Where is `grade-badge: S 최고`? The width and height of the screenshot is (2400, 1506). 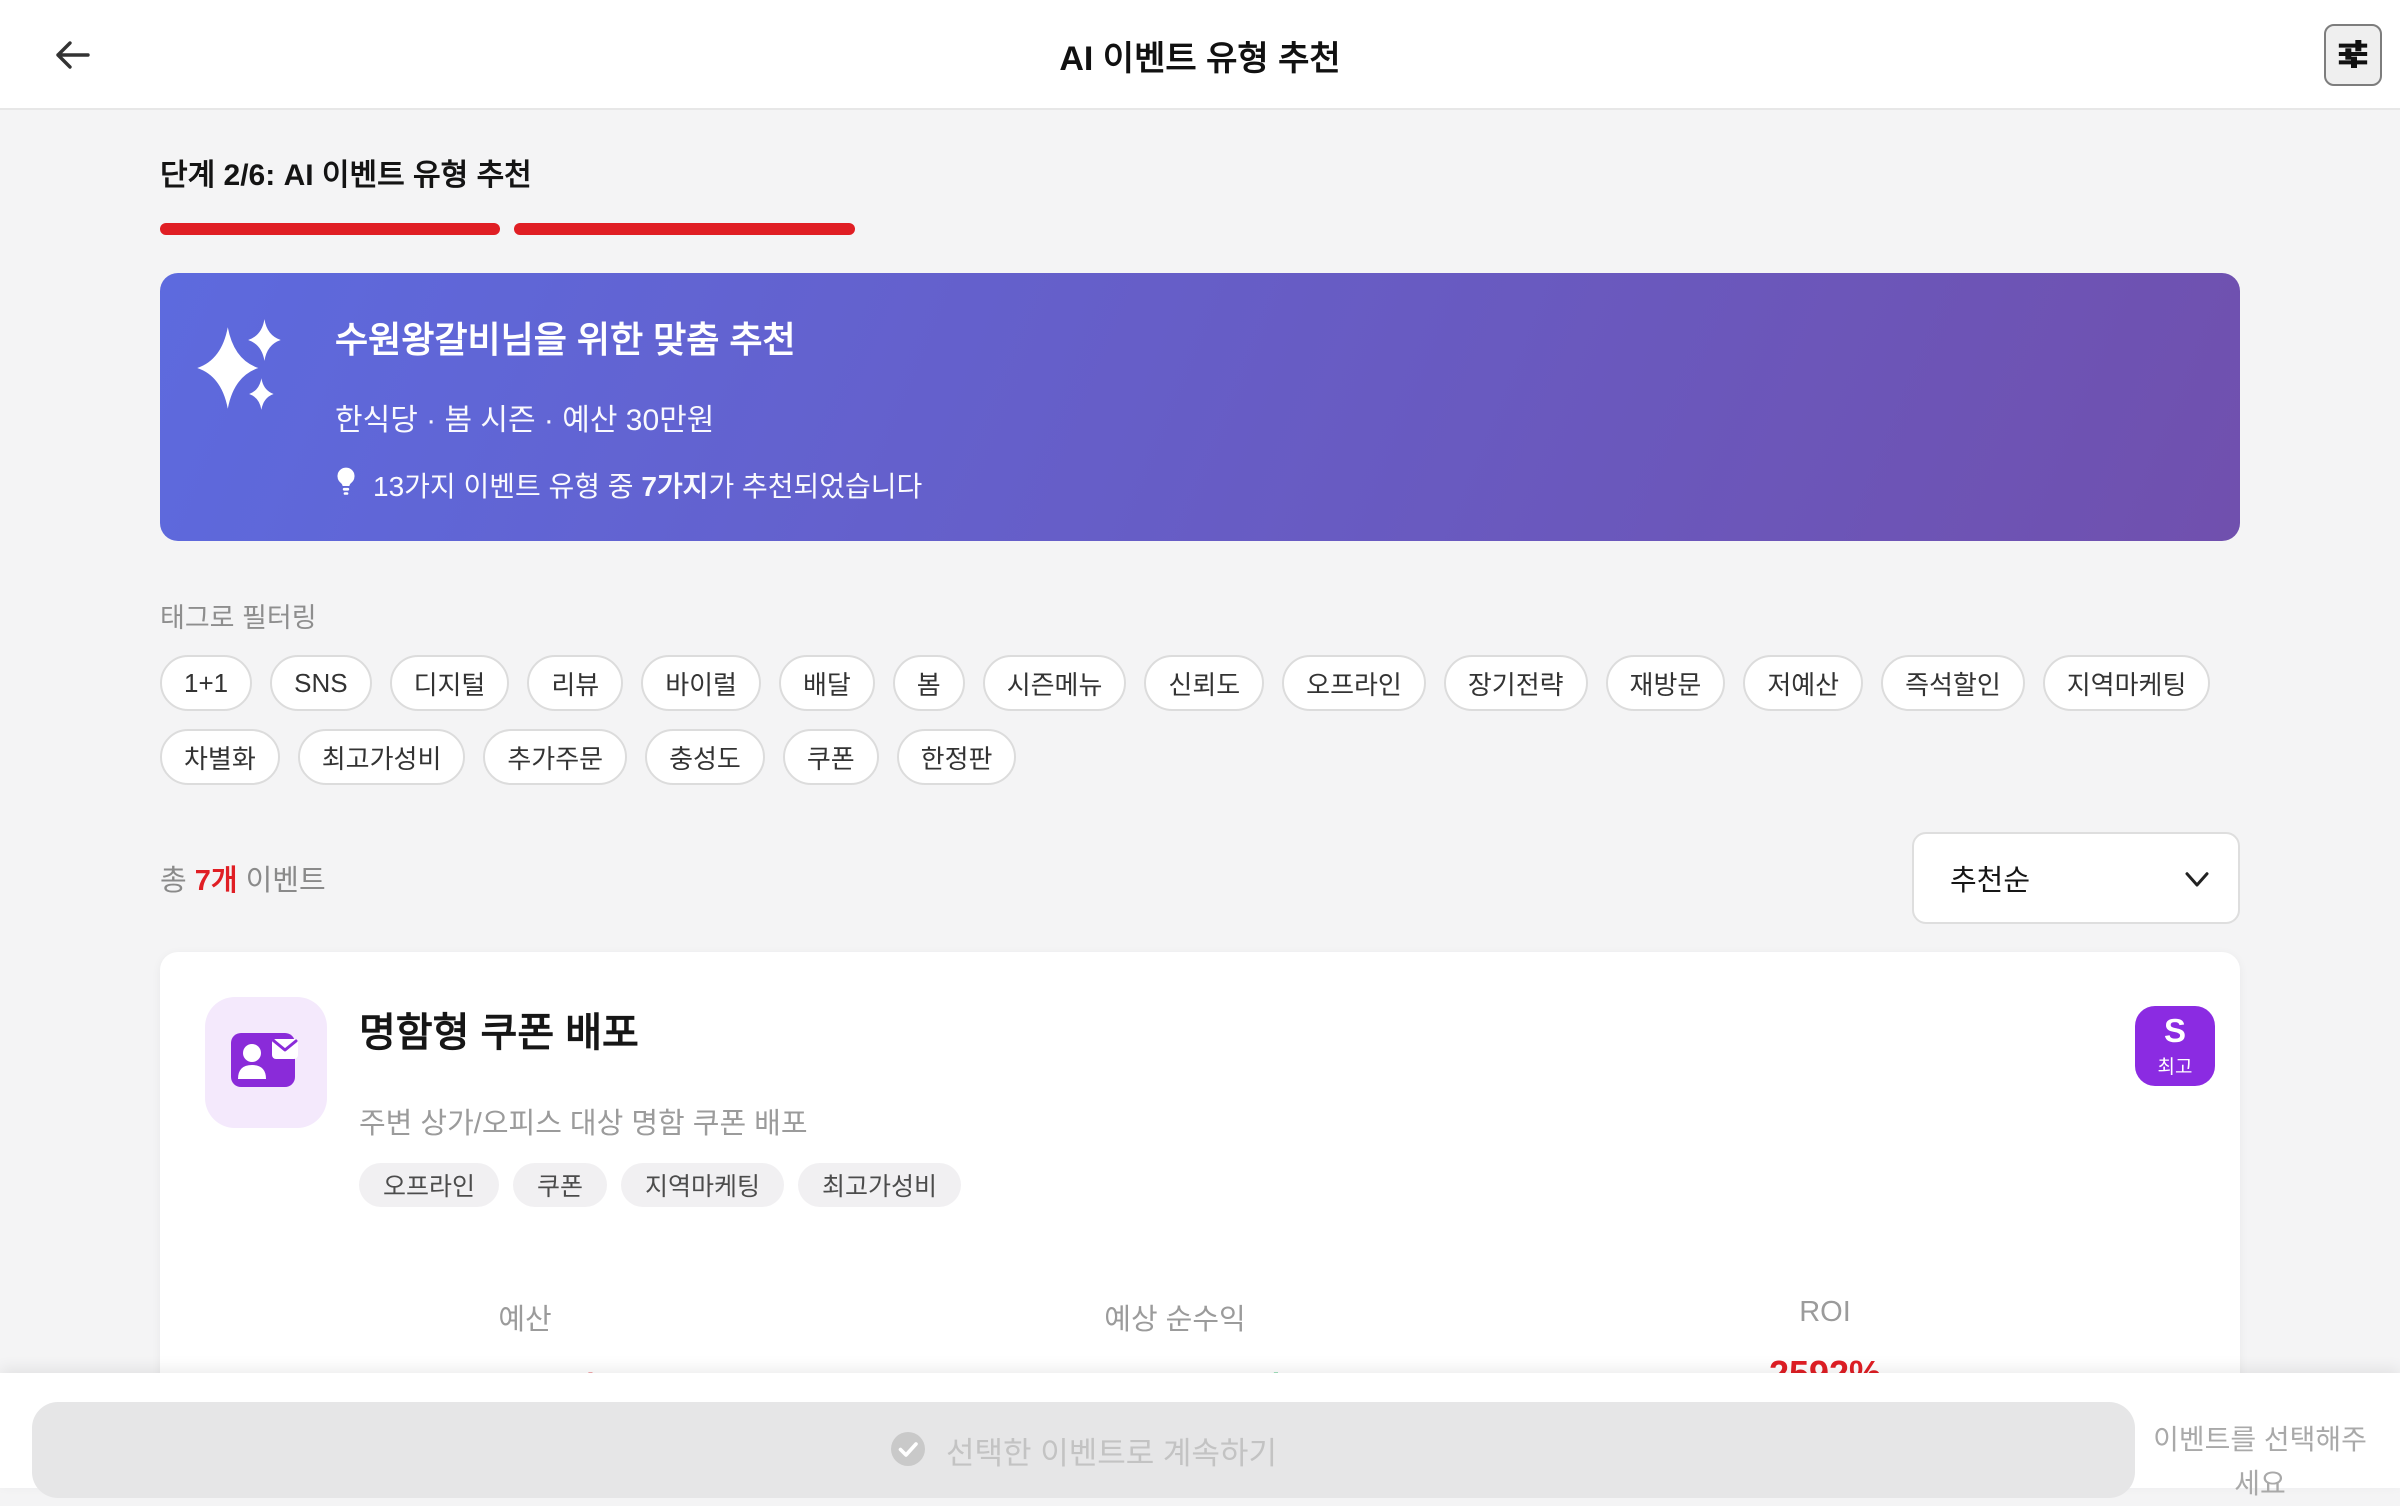
grade-badge: S 최고 is located at coordinates (2175, 1046).